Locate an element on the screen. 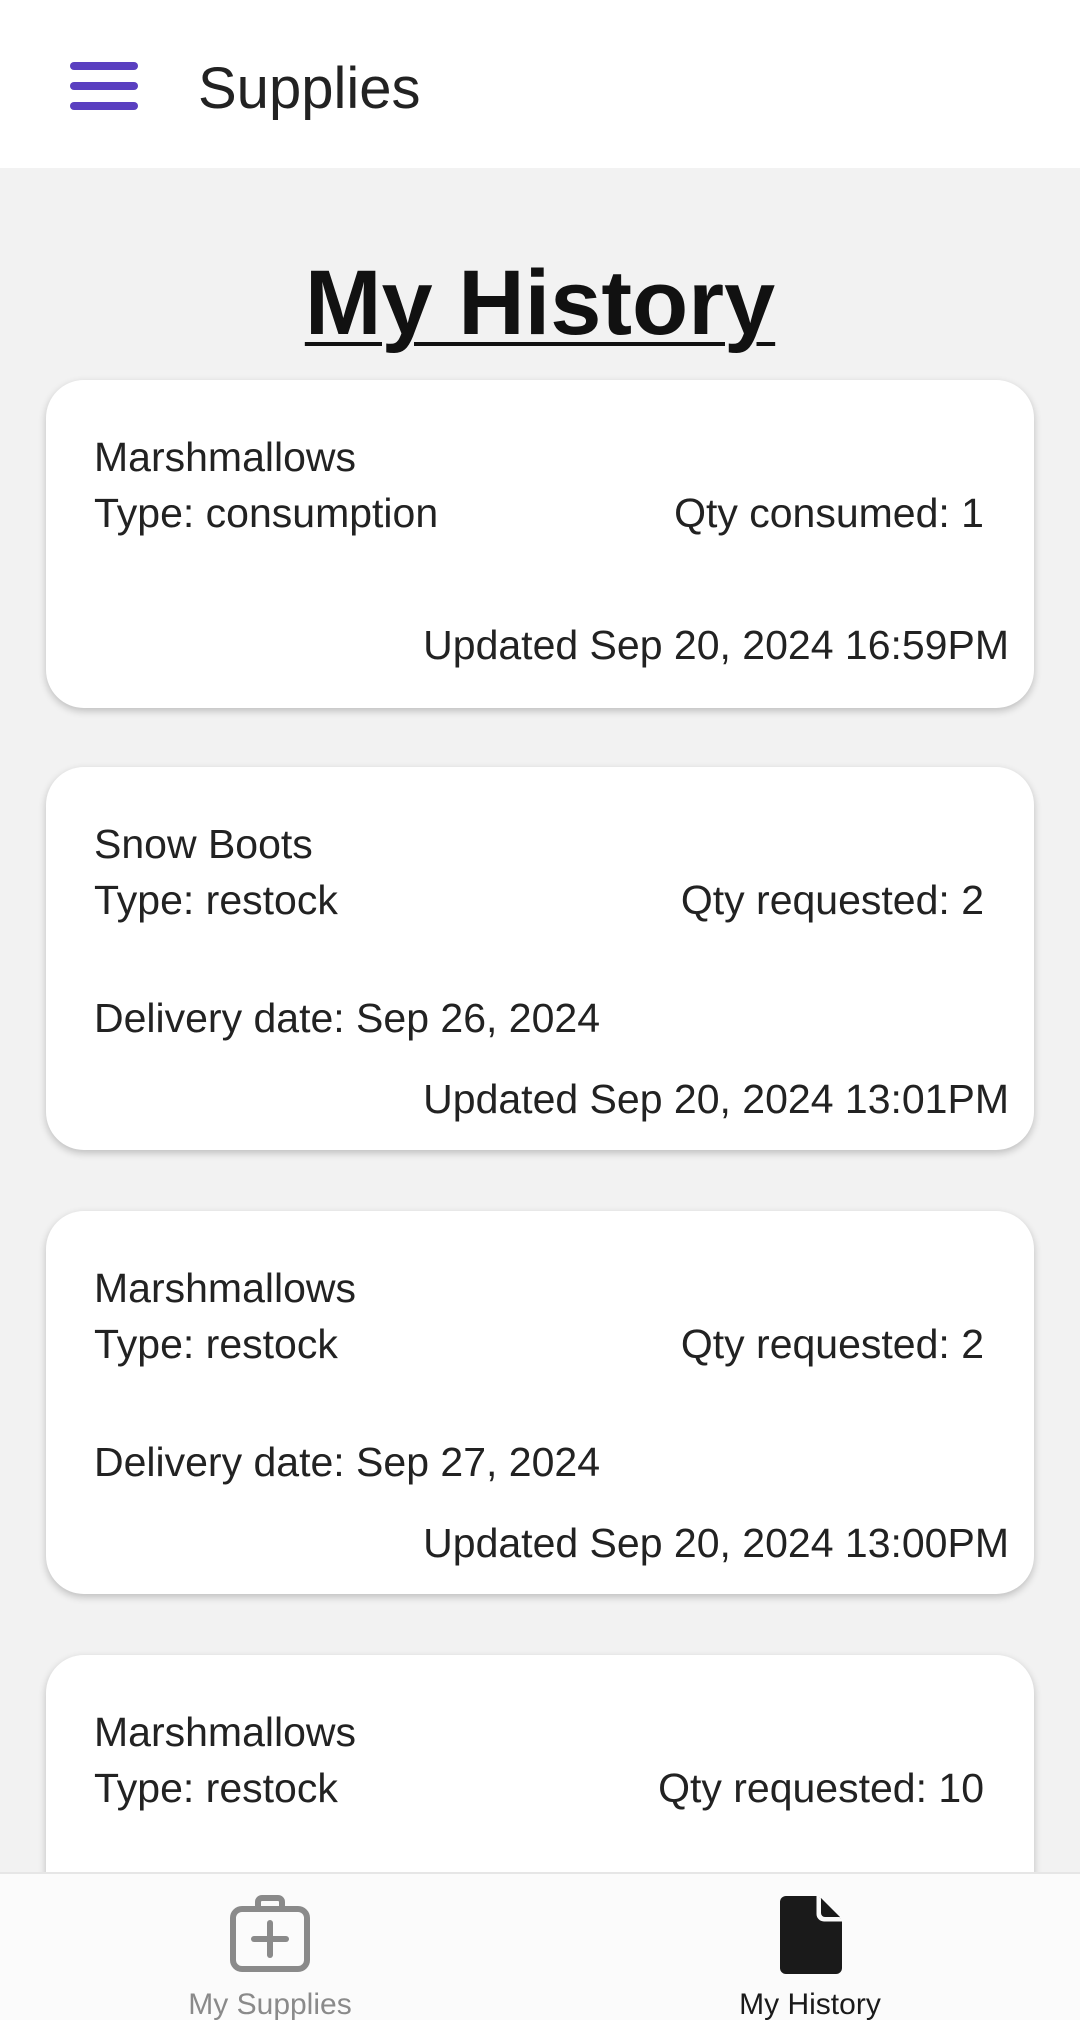 This screenshot has width=1080, height=2020. app-title: Supplies is located at coordinates (309, 88).